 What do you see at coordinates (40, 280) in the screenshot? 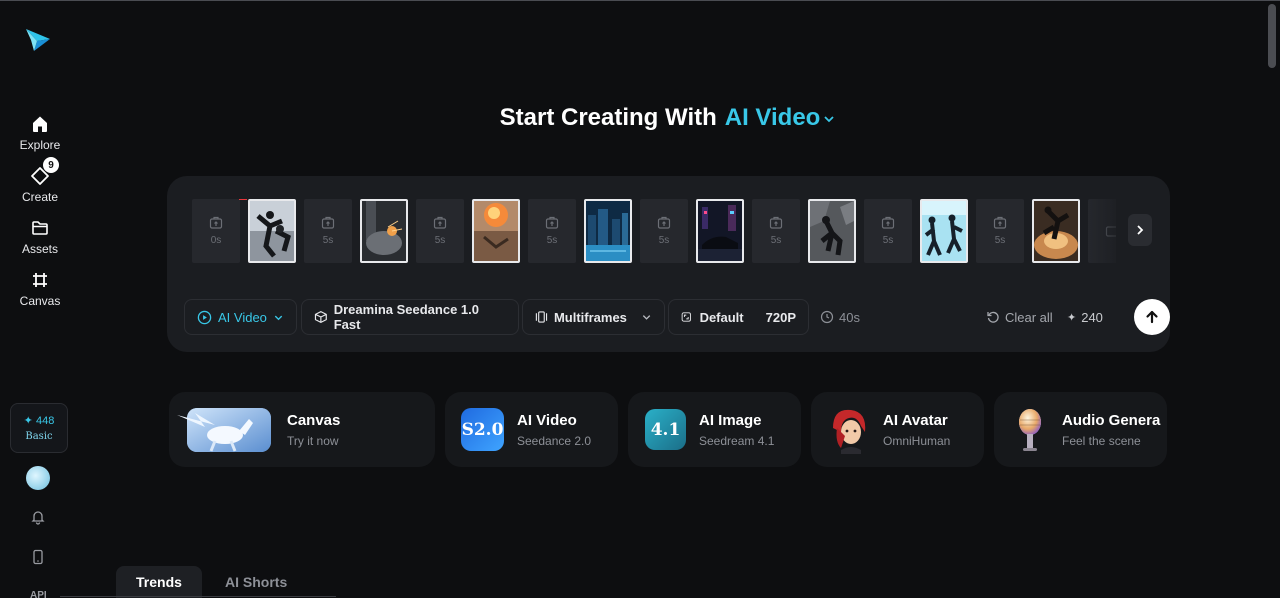
I see `canvas-icon` at bounding box center [40, 280].